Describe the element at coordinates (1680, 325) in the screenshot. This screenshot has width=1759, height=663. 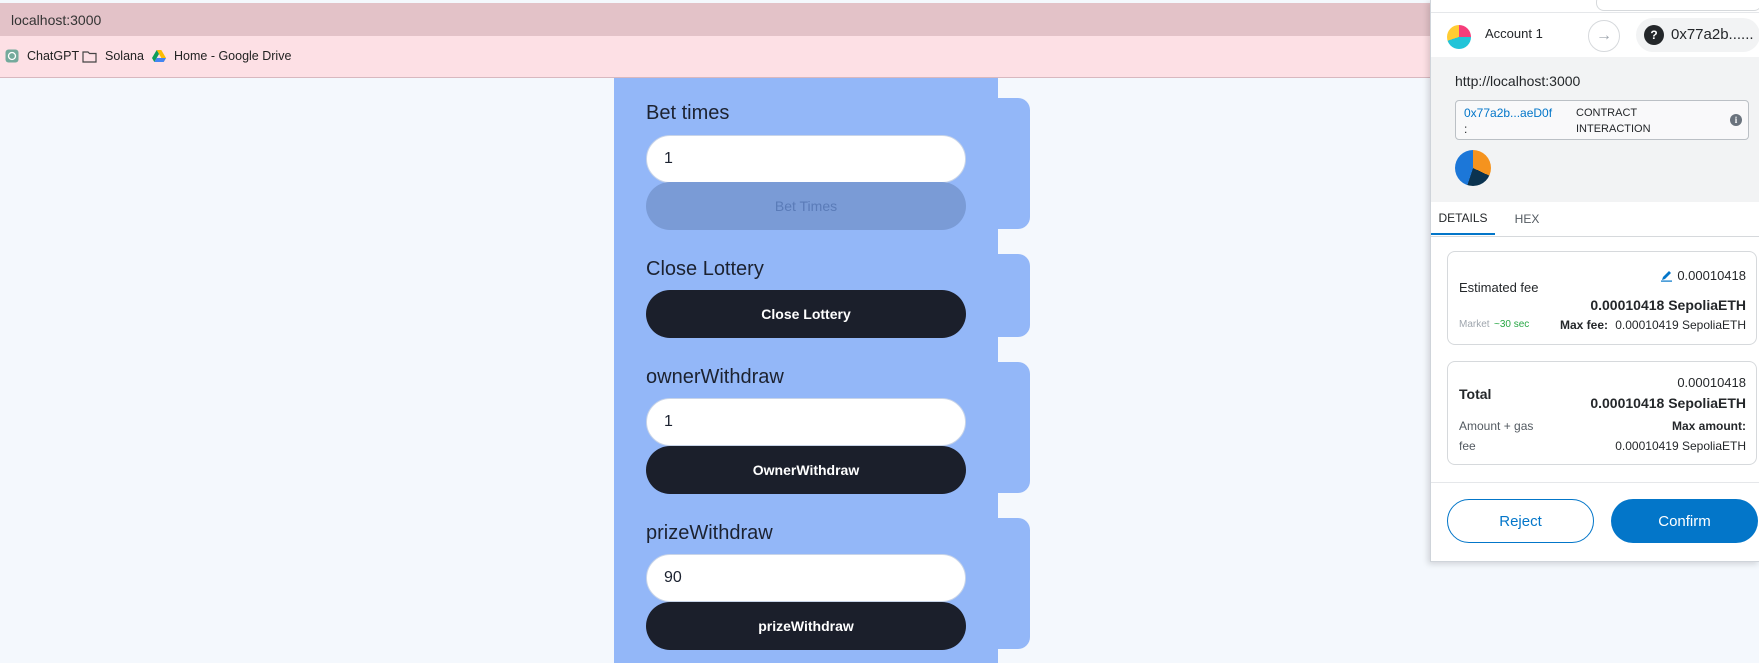
I see `max-fee-value: 0.00010419 SepoliaETH` at that location.